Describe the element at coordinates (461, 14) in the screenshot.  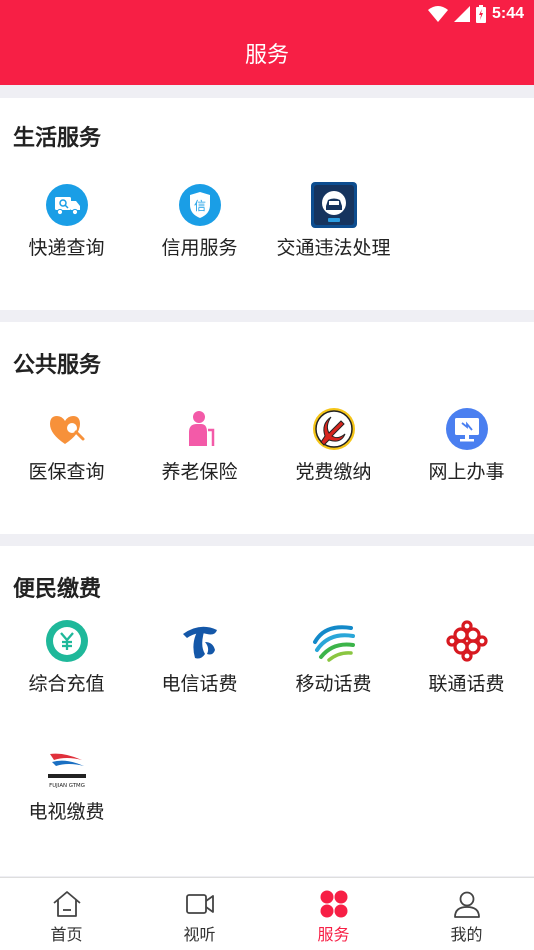
I see `signal-icon` at that location.